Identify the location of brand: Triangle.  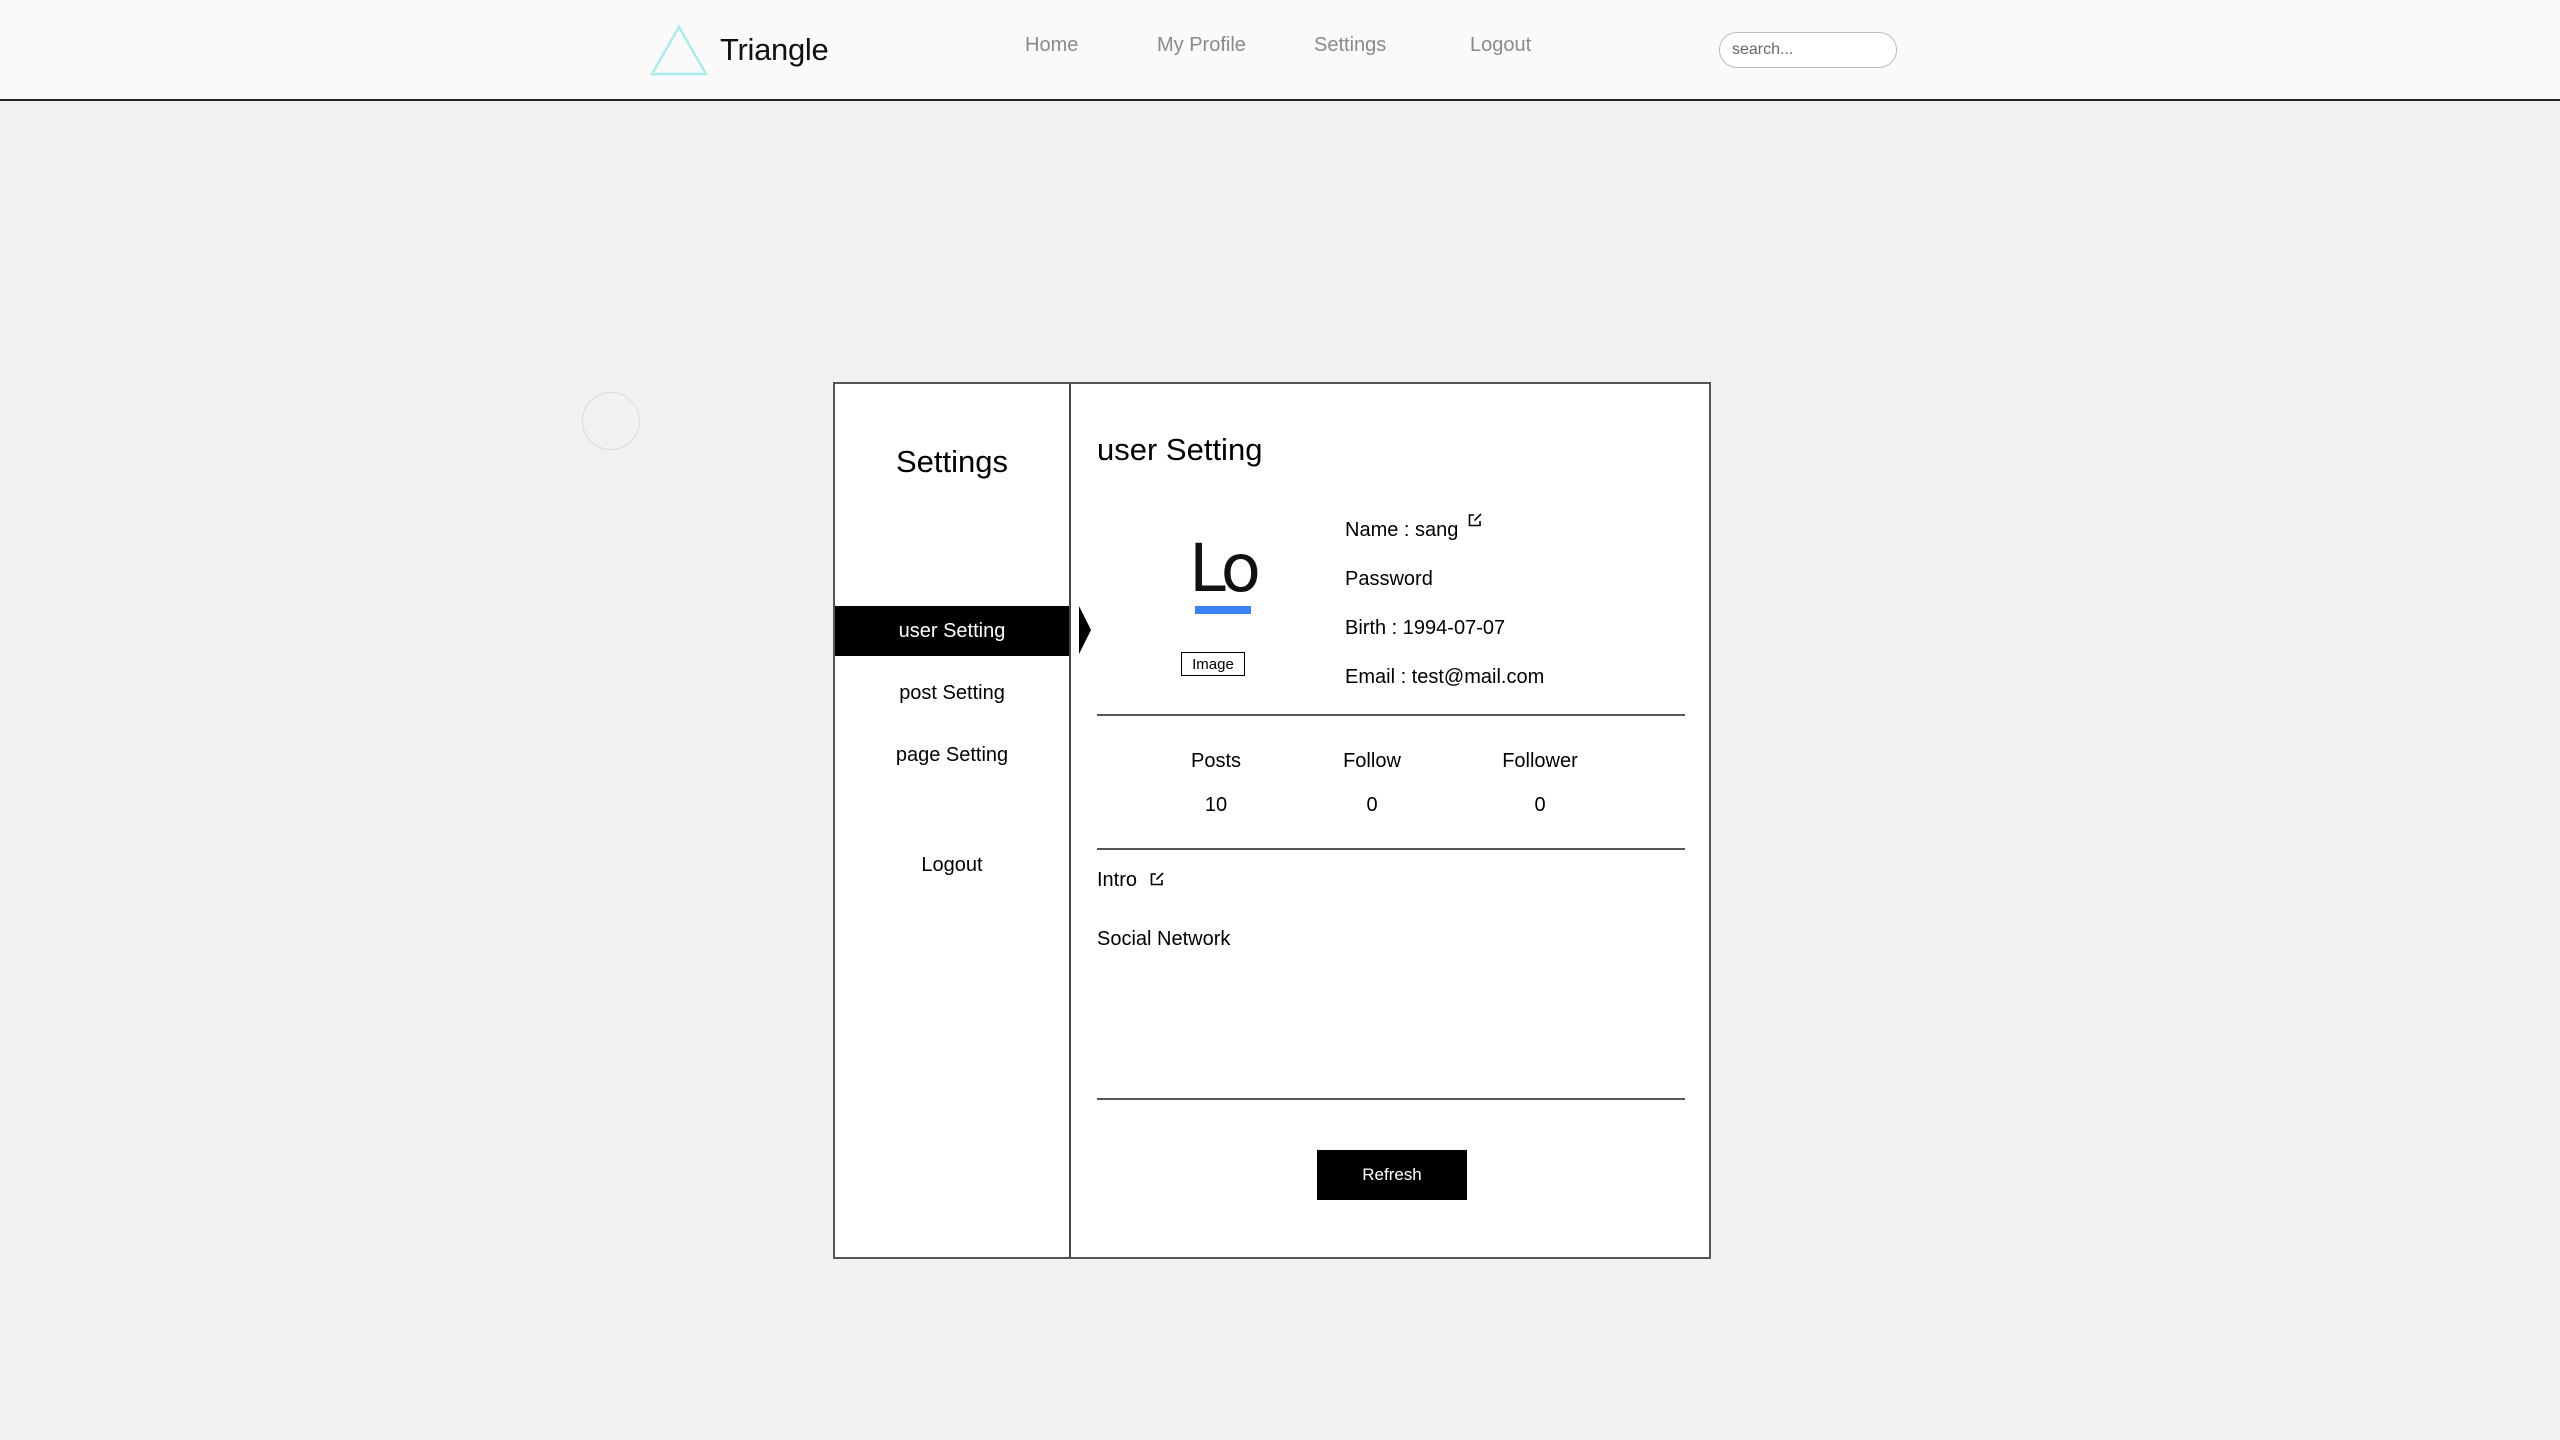
(739, 50).